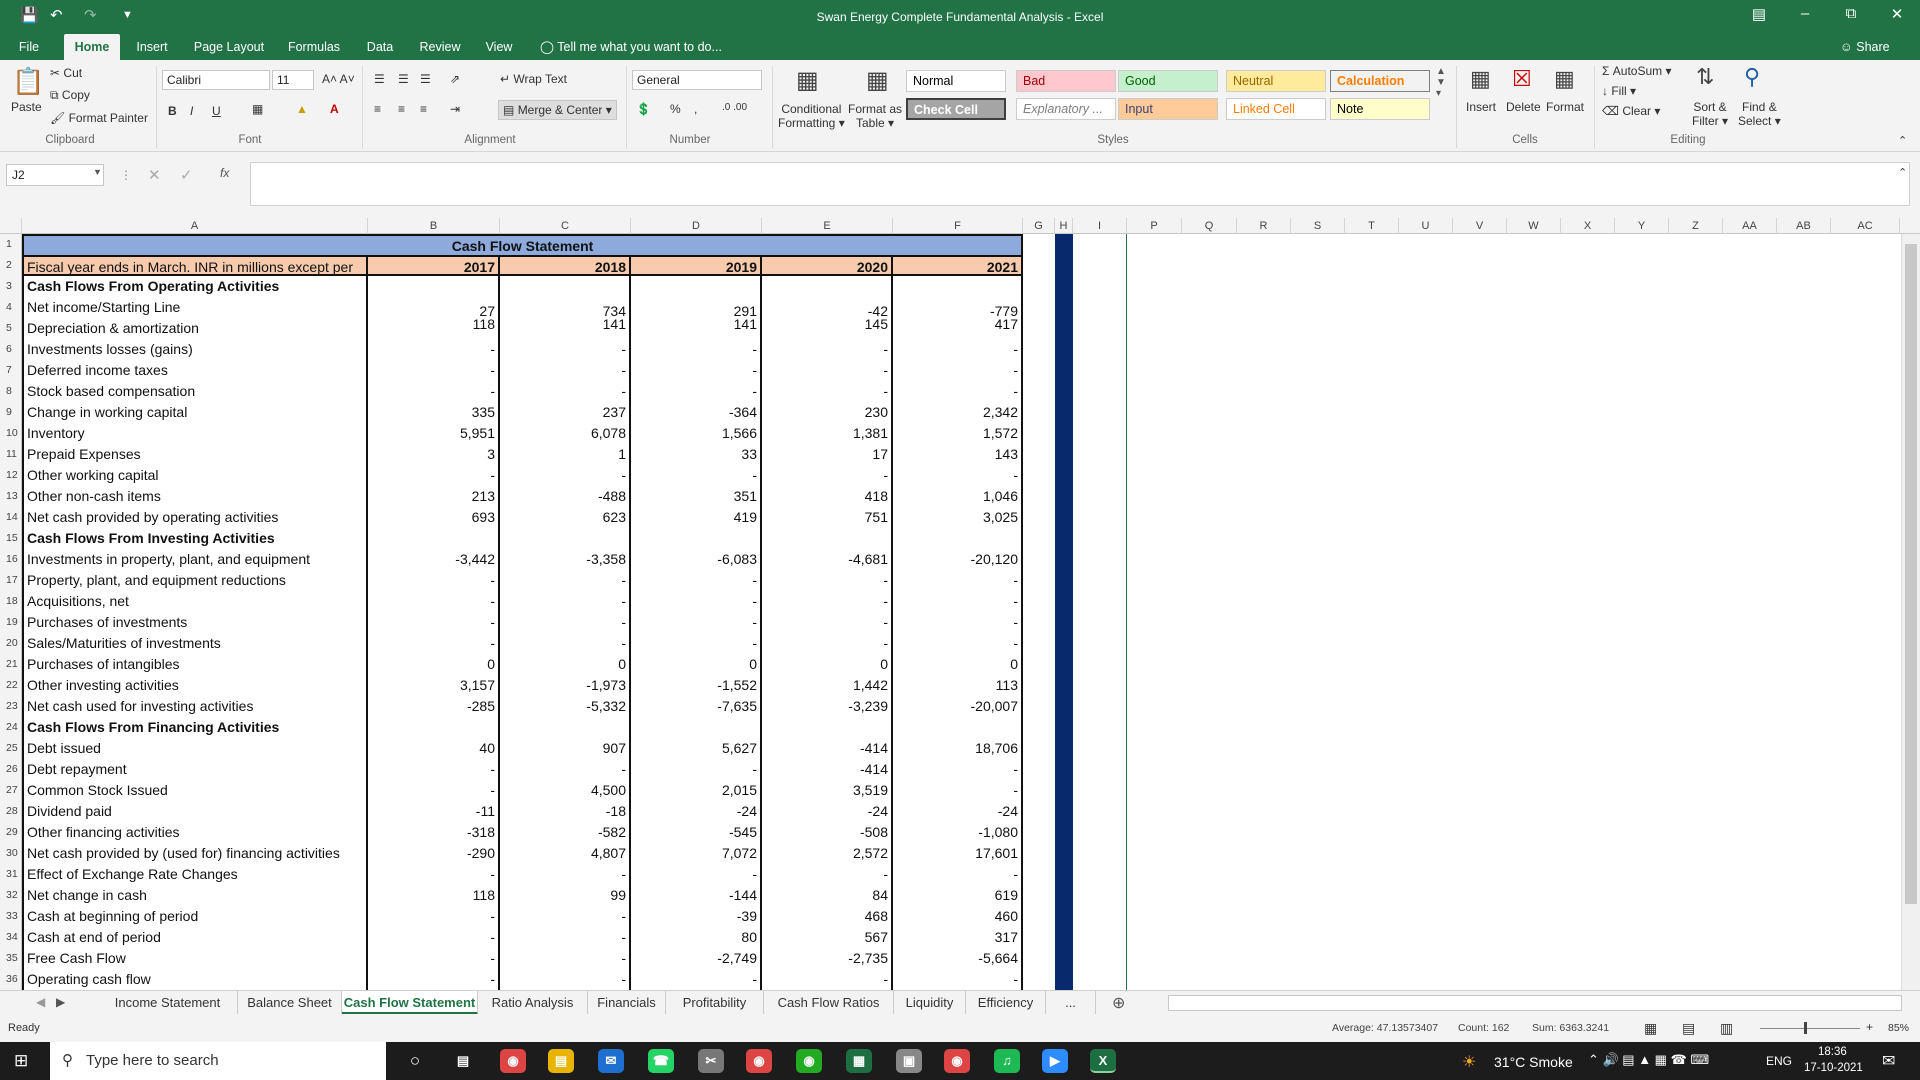 Image resolution: width=1920 pixels, height=1080 pixels. I want to click on data-cell: 1,566, so click(696, 433).